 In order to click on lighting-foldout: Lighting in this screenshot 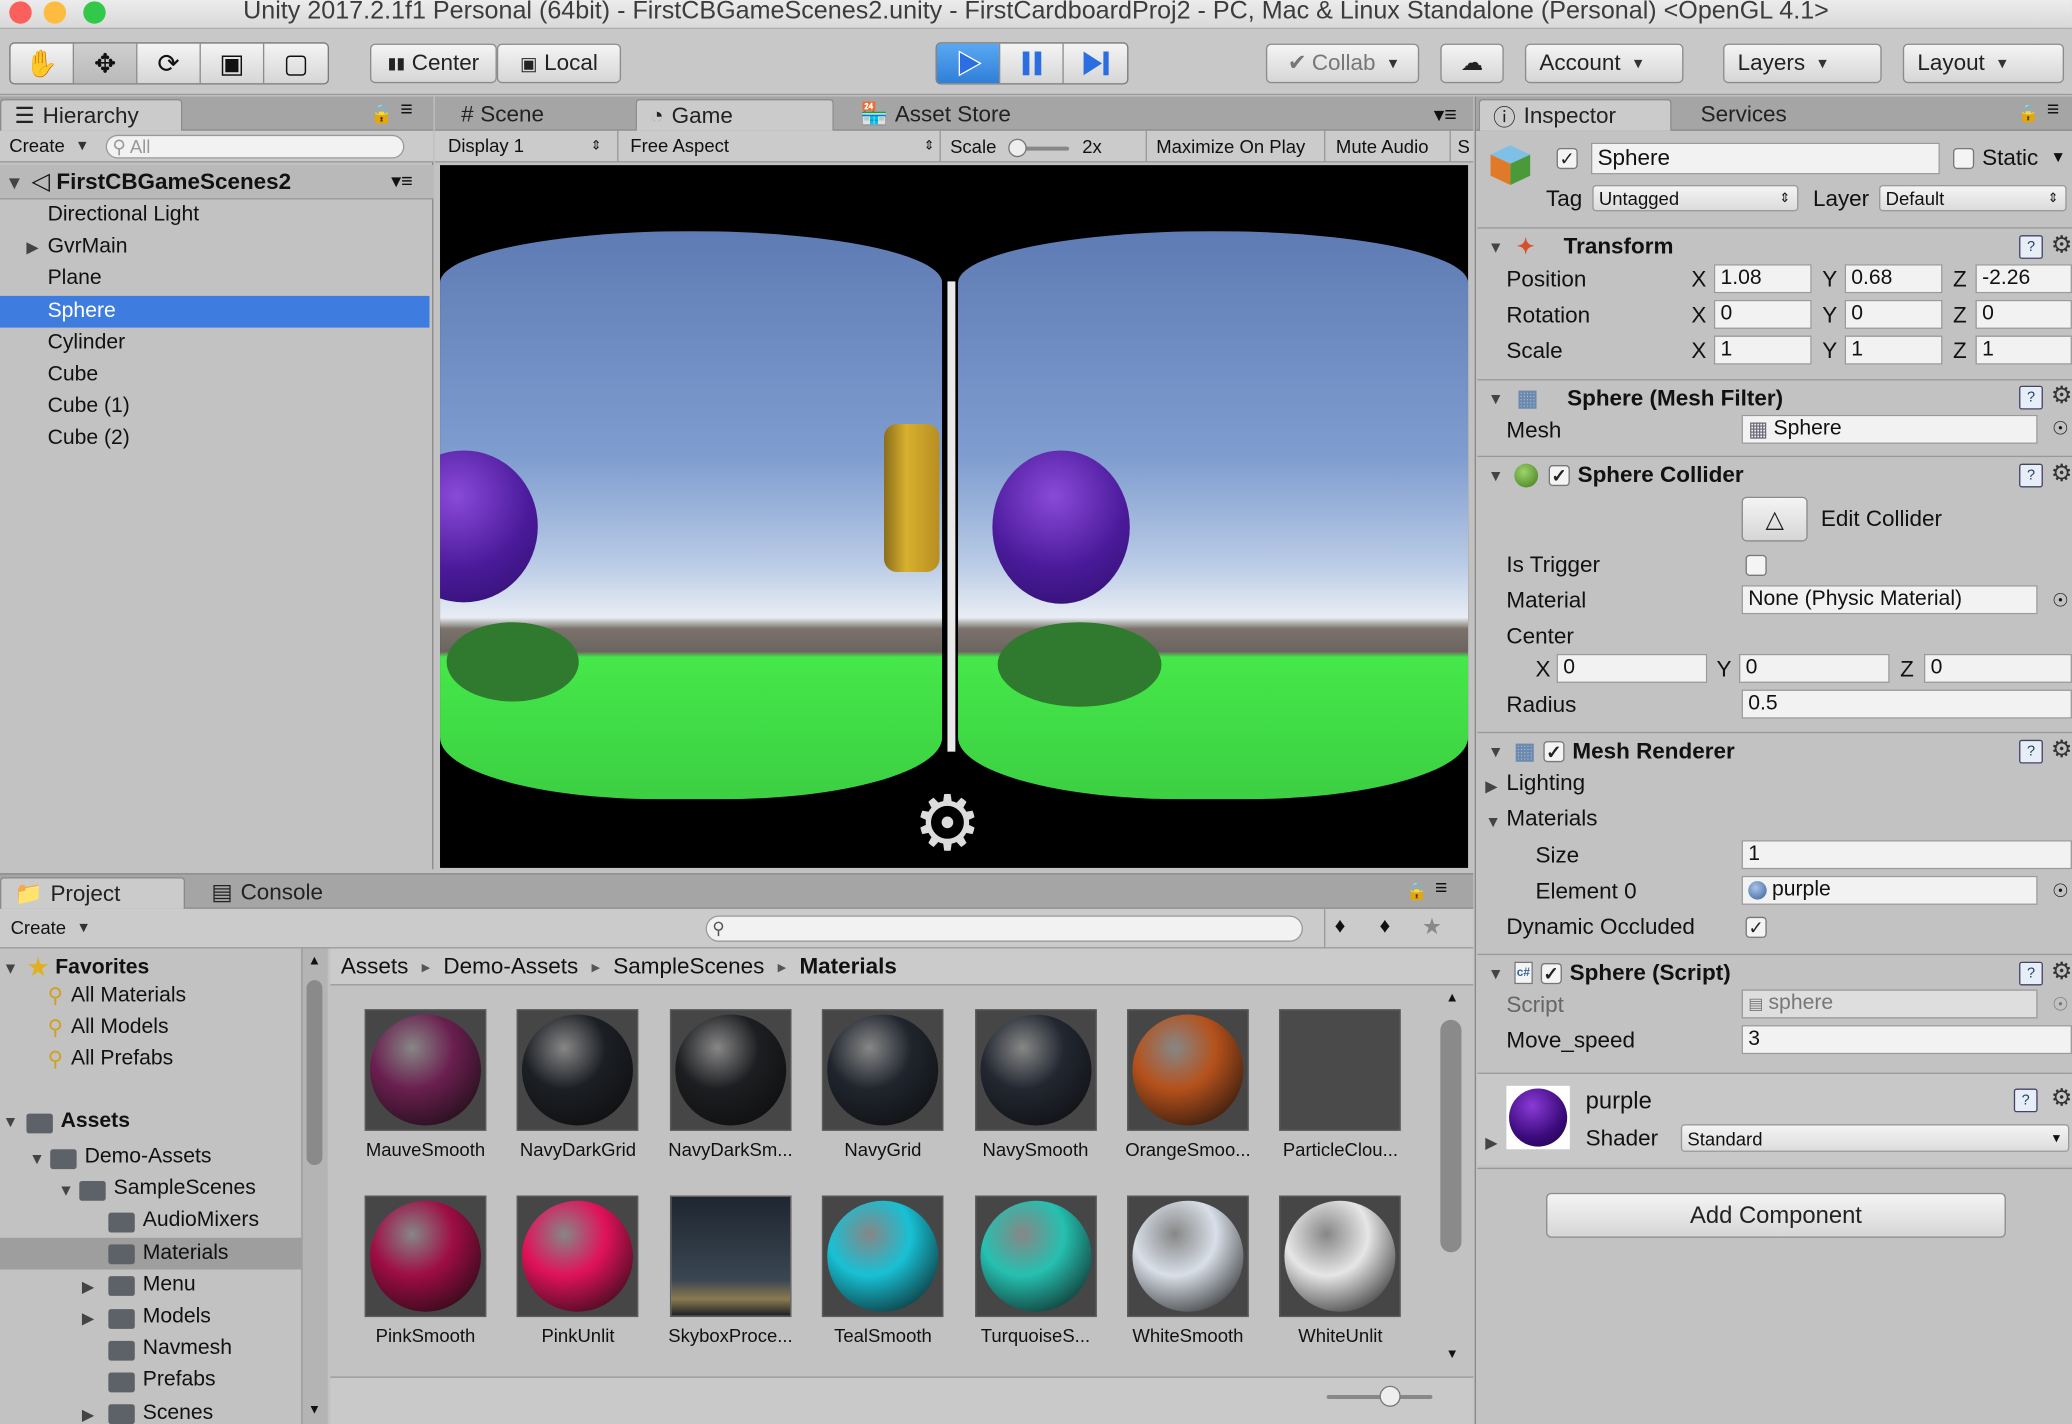, I will do `click(1545, 783)`.